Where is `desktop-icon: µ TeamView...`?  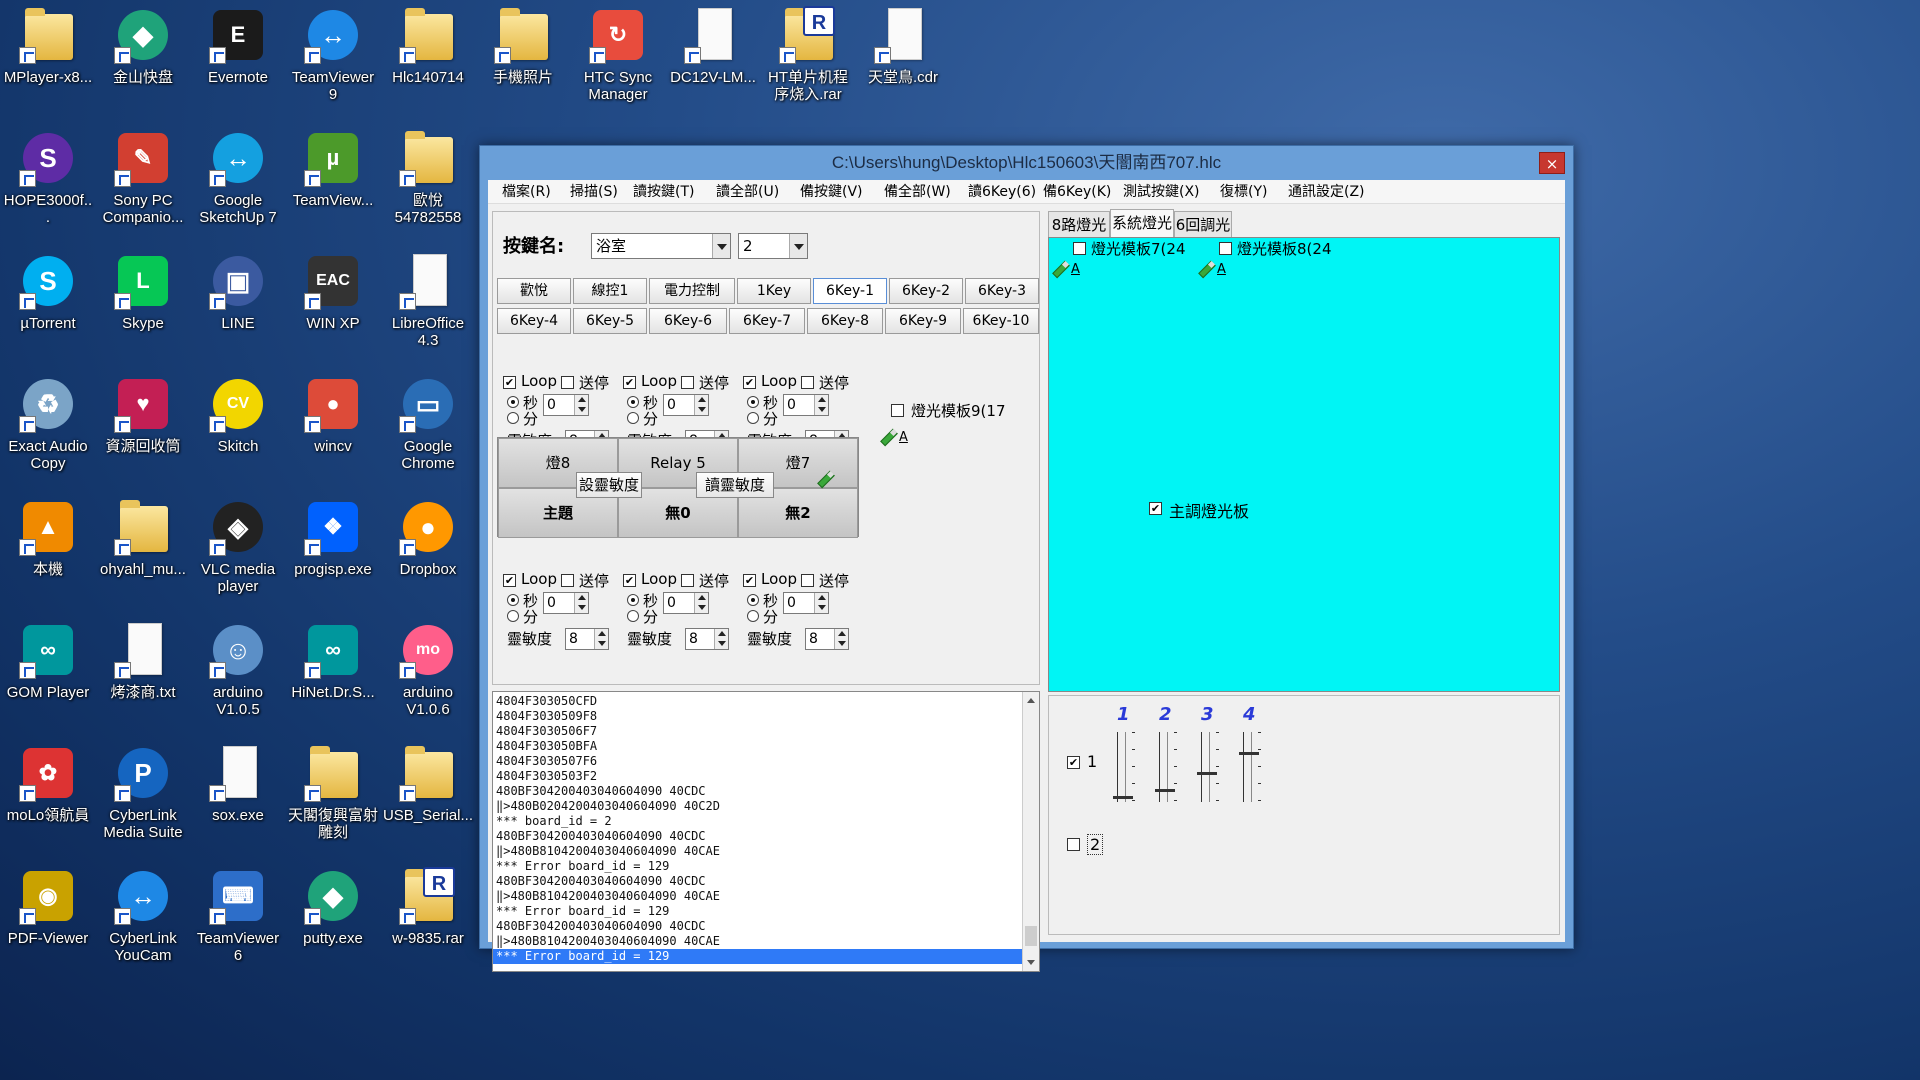
desktop-icon: µ TeamView... is located at coordinates (333, 181).